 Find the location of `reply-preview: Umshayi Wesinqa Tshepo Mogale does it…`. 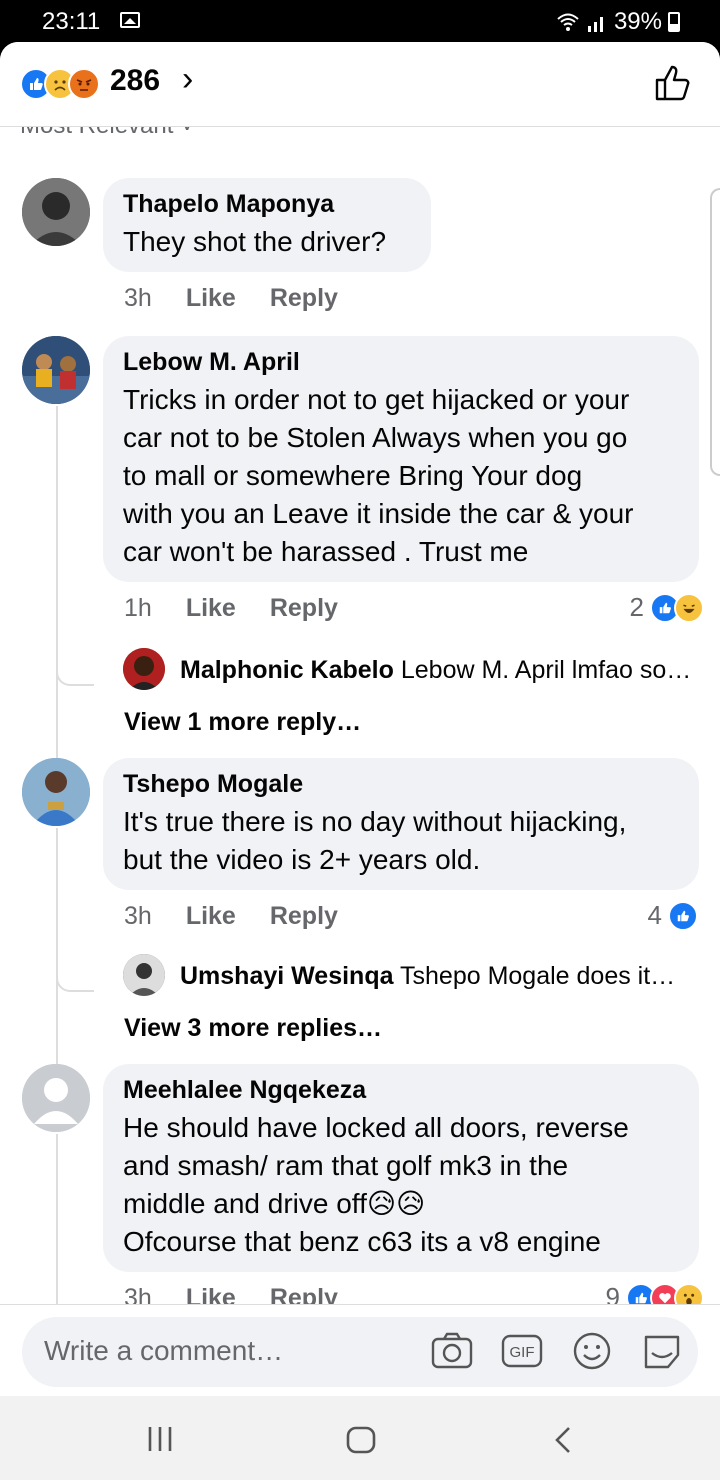

reply-preview: Umshayi Wesinqa Tshepo Mogale does it… is located at coordinates (435, 976).